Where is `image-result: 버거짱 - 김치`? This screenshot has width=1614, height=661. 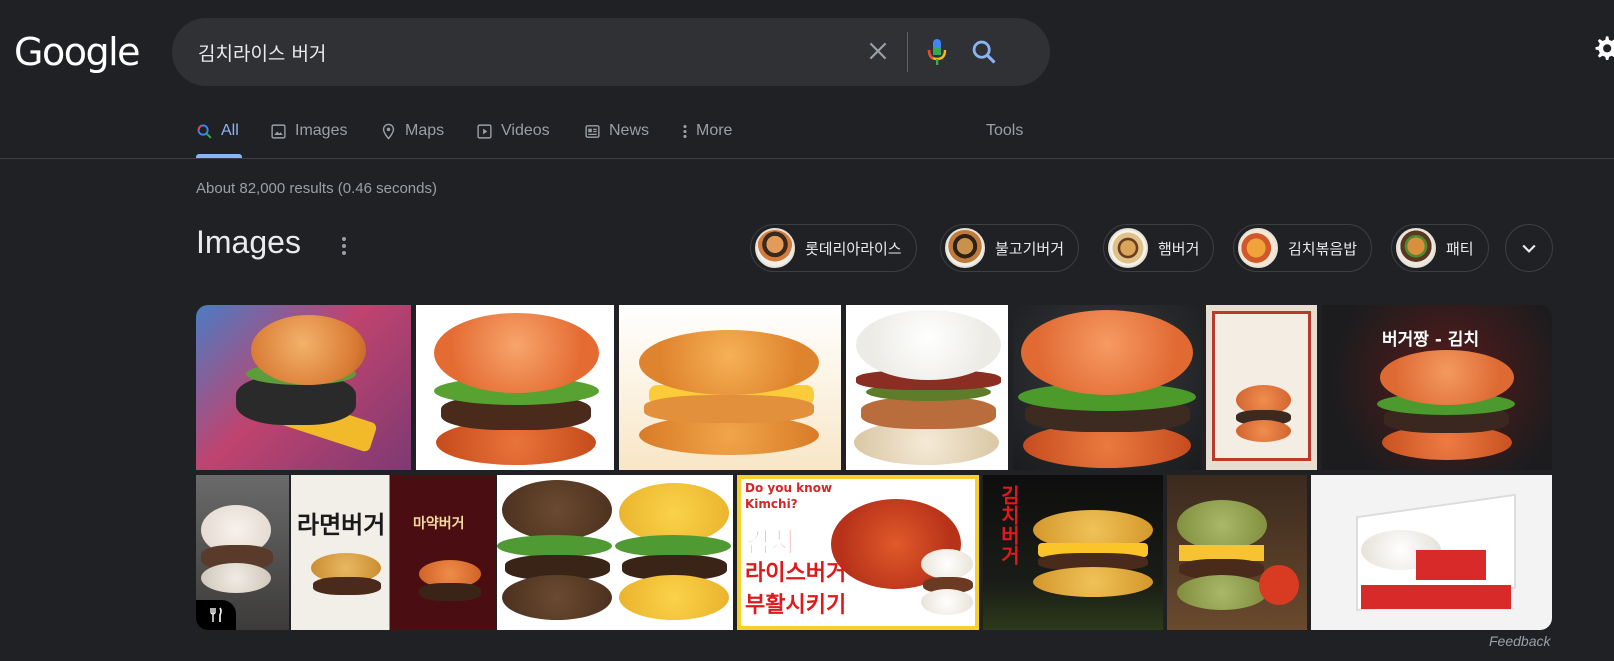
image-result: 버거짱 - 김치 is located at coordinates (1437, 387).